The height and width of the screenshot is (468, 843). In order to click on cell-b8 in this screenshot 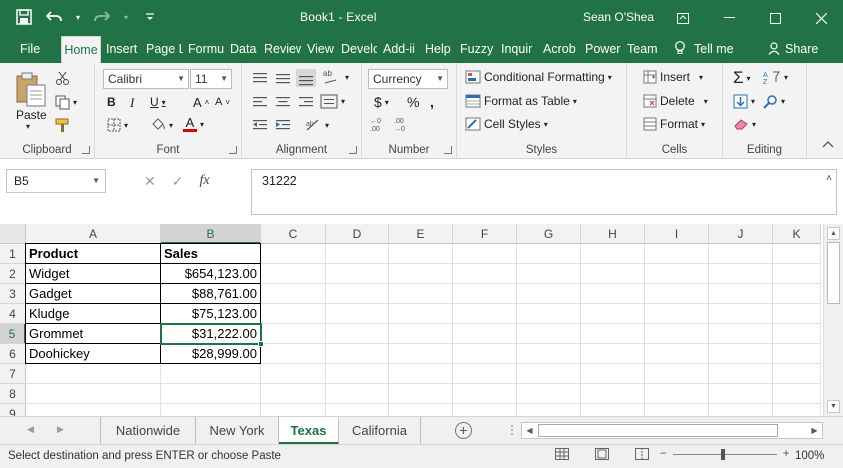, I will do `click(211, 394)`.